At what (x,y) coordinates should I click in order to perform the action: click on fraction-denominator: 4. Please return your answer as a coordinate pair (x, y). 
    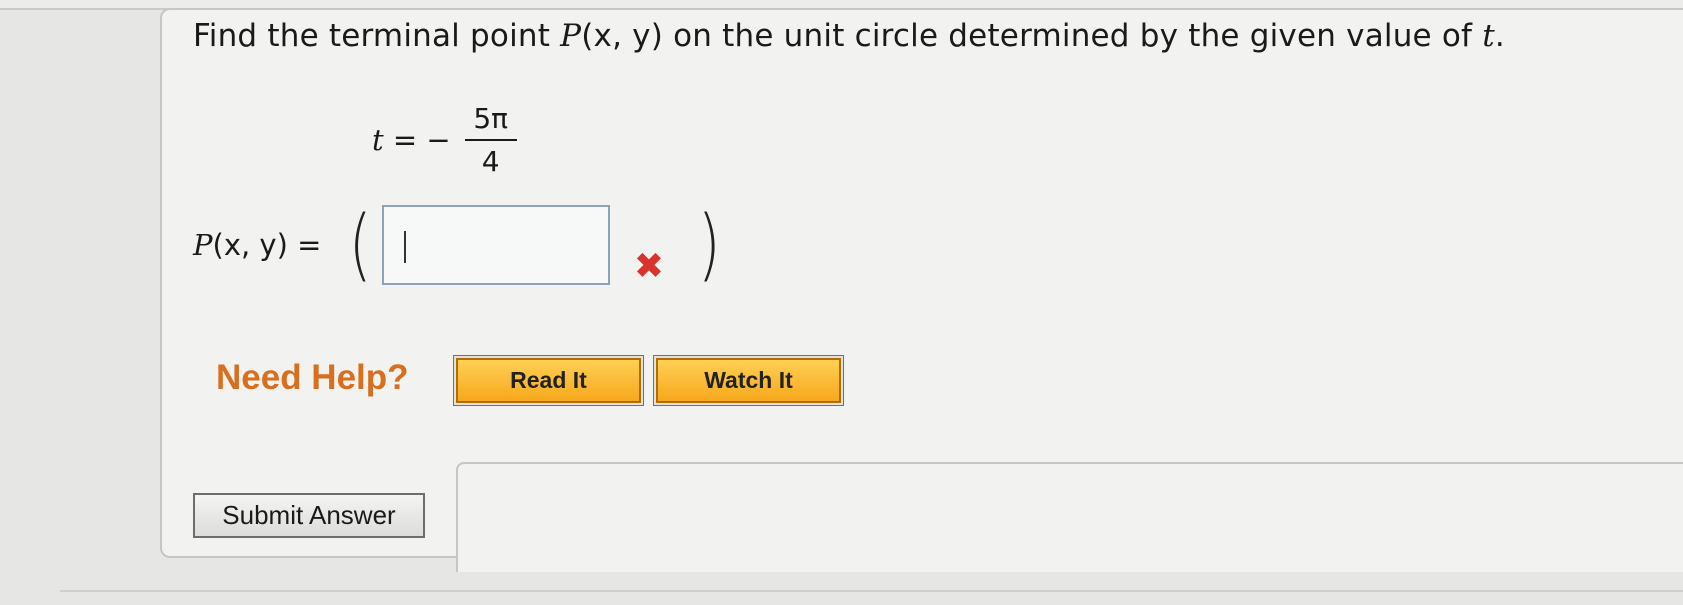
    Looking at the image, I should click on (490, 161).